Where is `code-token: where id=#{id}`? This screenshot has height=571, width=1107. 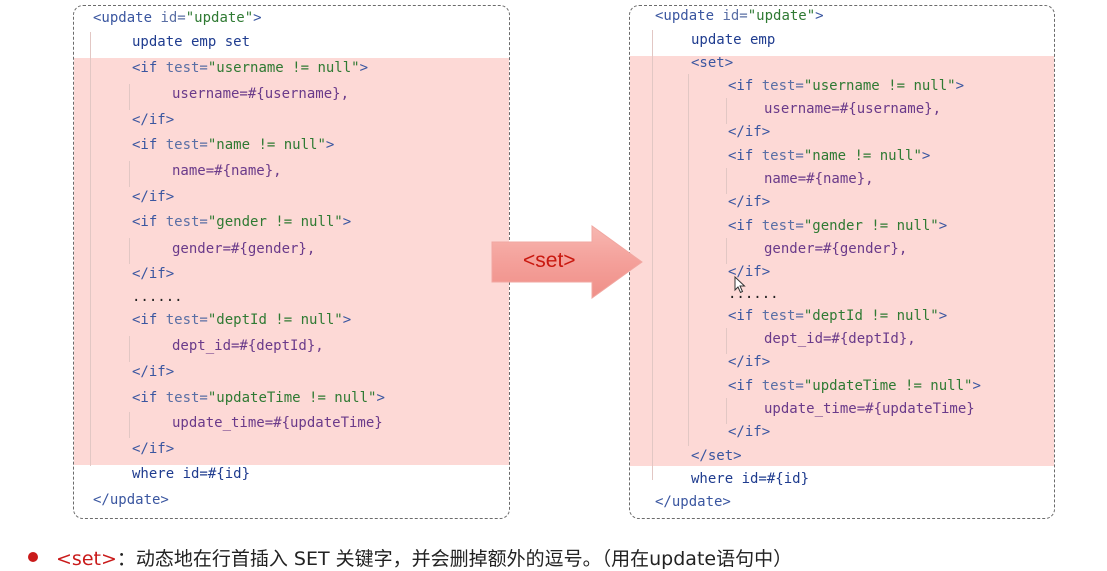
code-token: where id=#{id} is located at coordinates (750, 479).